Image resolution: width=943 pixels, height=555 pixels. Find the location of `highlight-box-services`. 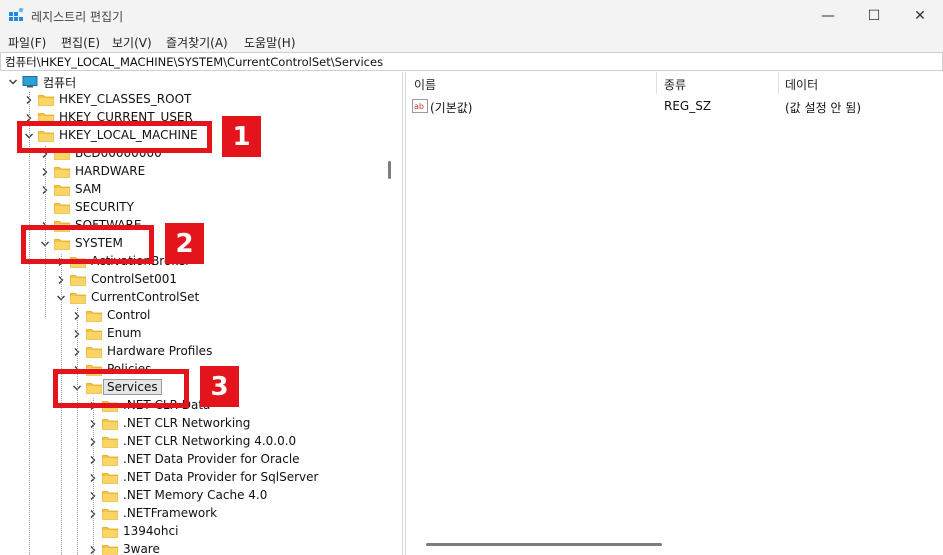

highlight-box-services is located at coordinates (121, 388).